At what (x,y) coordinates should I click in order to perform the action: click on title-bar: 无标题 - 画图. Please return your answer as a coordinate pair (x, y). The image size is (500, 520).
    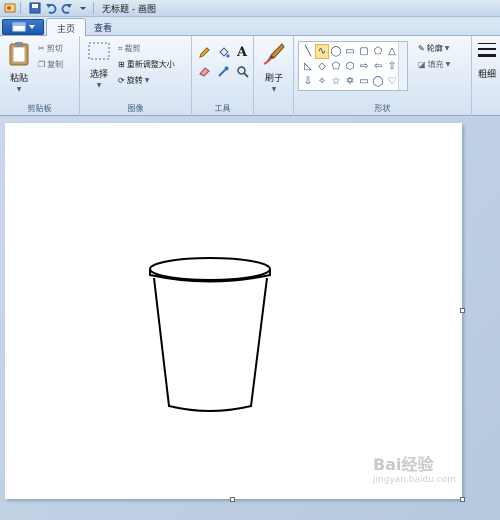
    Looking at the image, I should click on (250, 8).